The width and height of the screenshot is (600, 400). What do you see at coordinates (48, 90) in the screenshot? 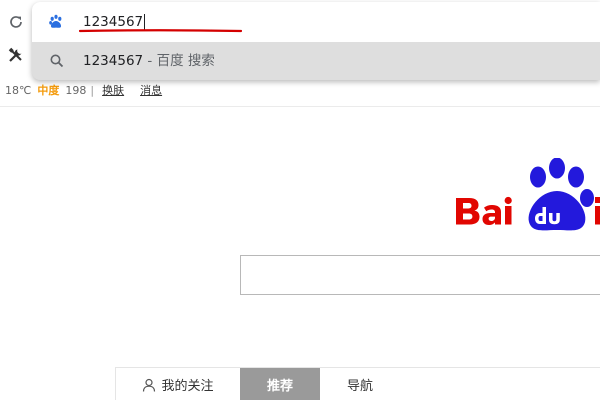
I see `aqi-label: 中度` at bounding box center [48, 90].